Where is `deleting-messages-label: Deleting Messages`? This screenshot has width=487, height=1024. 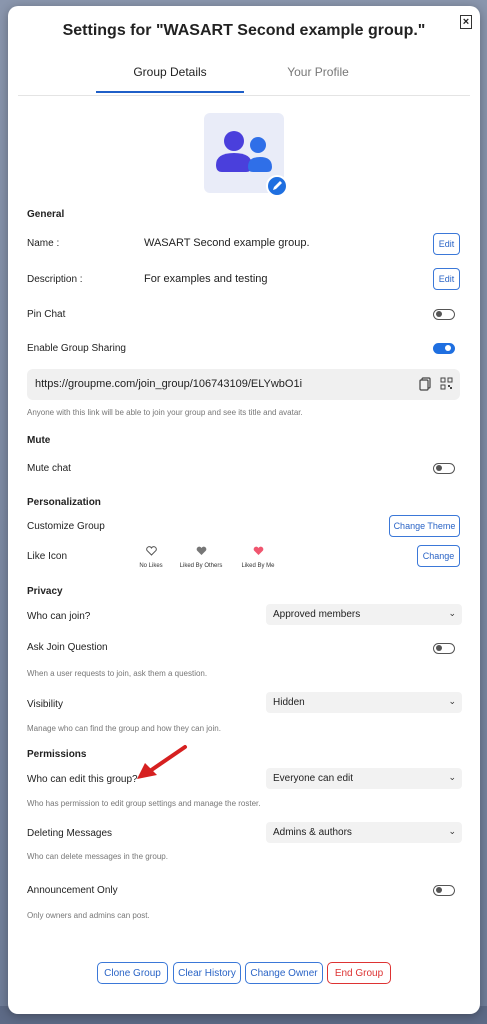
deleting-messages-label: Deleting Messages is located at coordinates (70, 833).